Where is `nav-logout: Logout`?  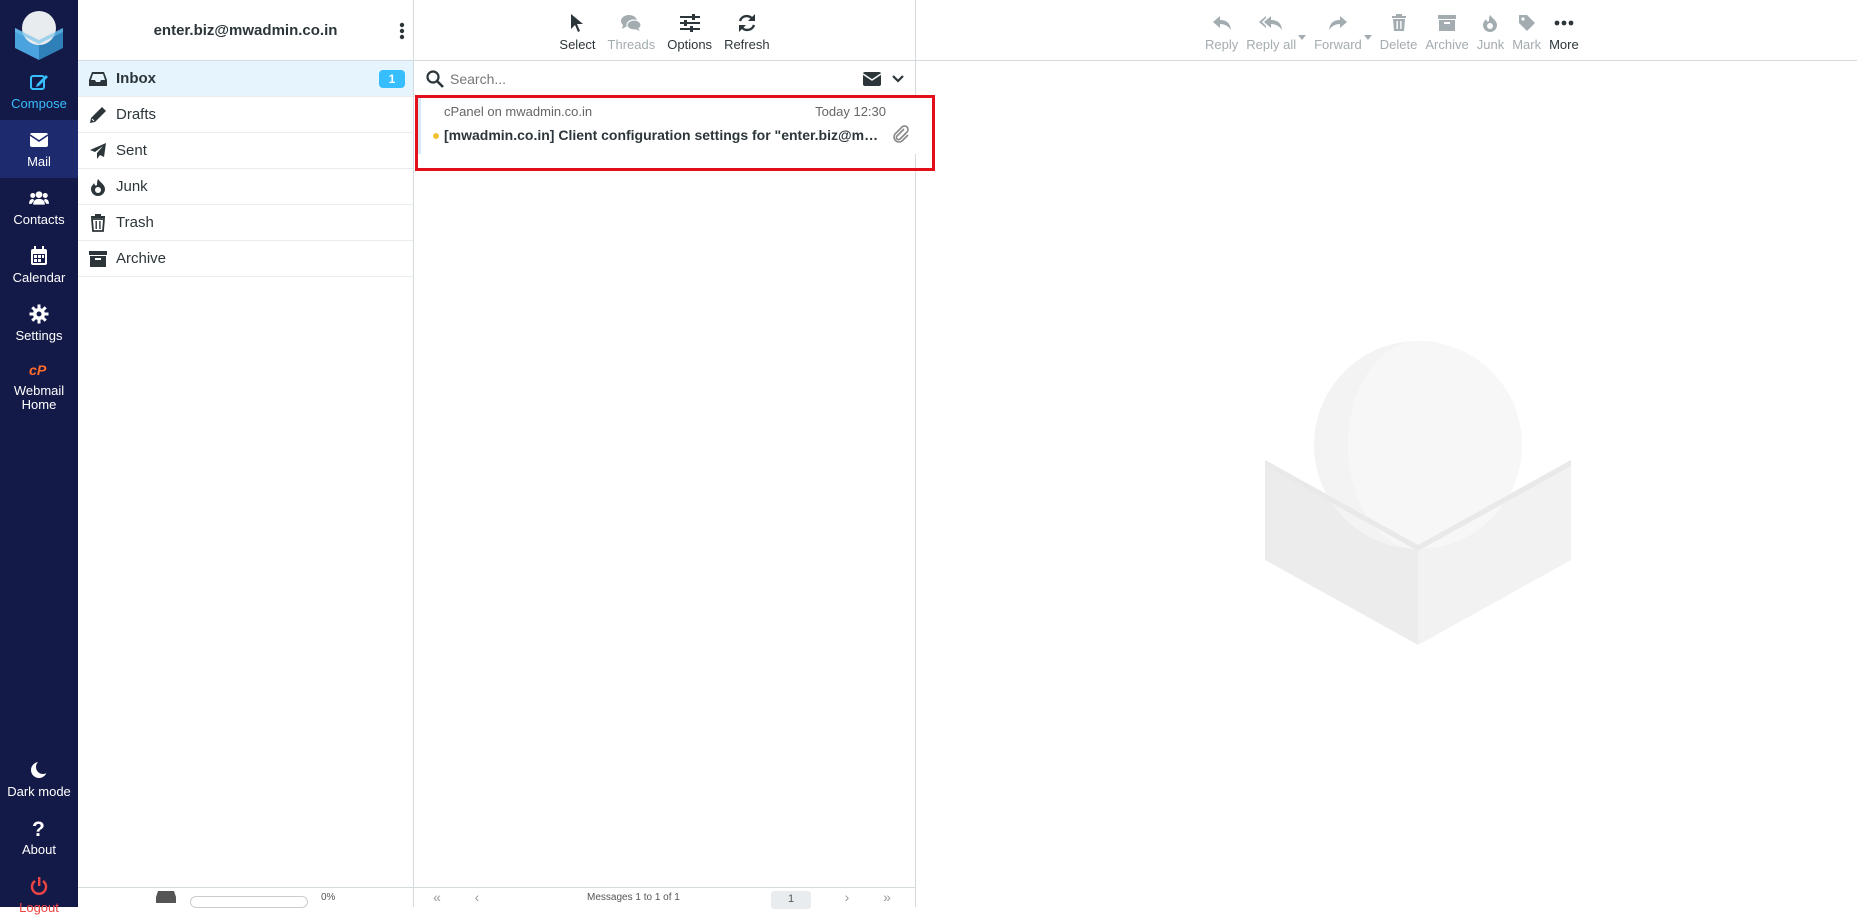 nav-logout: Logout is located at coordinates (39, 895).